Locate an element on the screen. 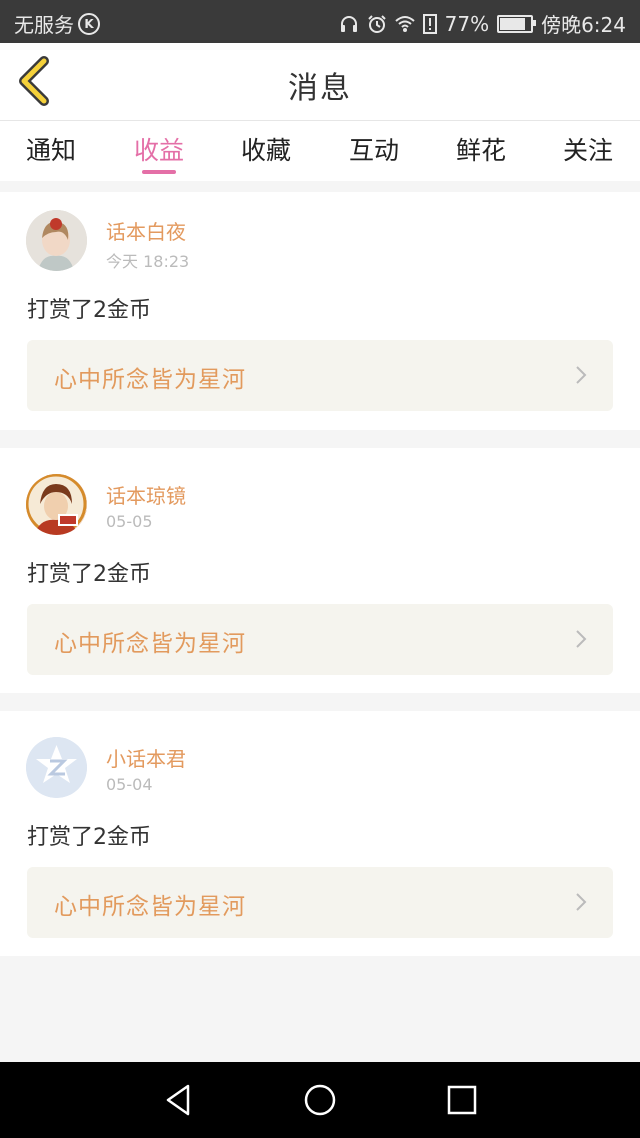  tab-following: 关注 is located at coordinates (588, 149).